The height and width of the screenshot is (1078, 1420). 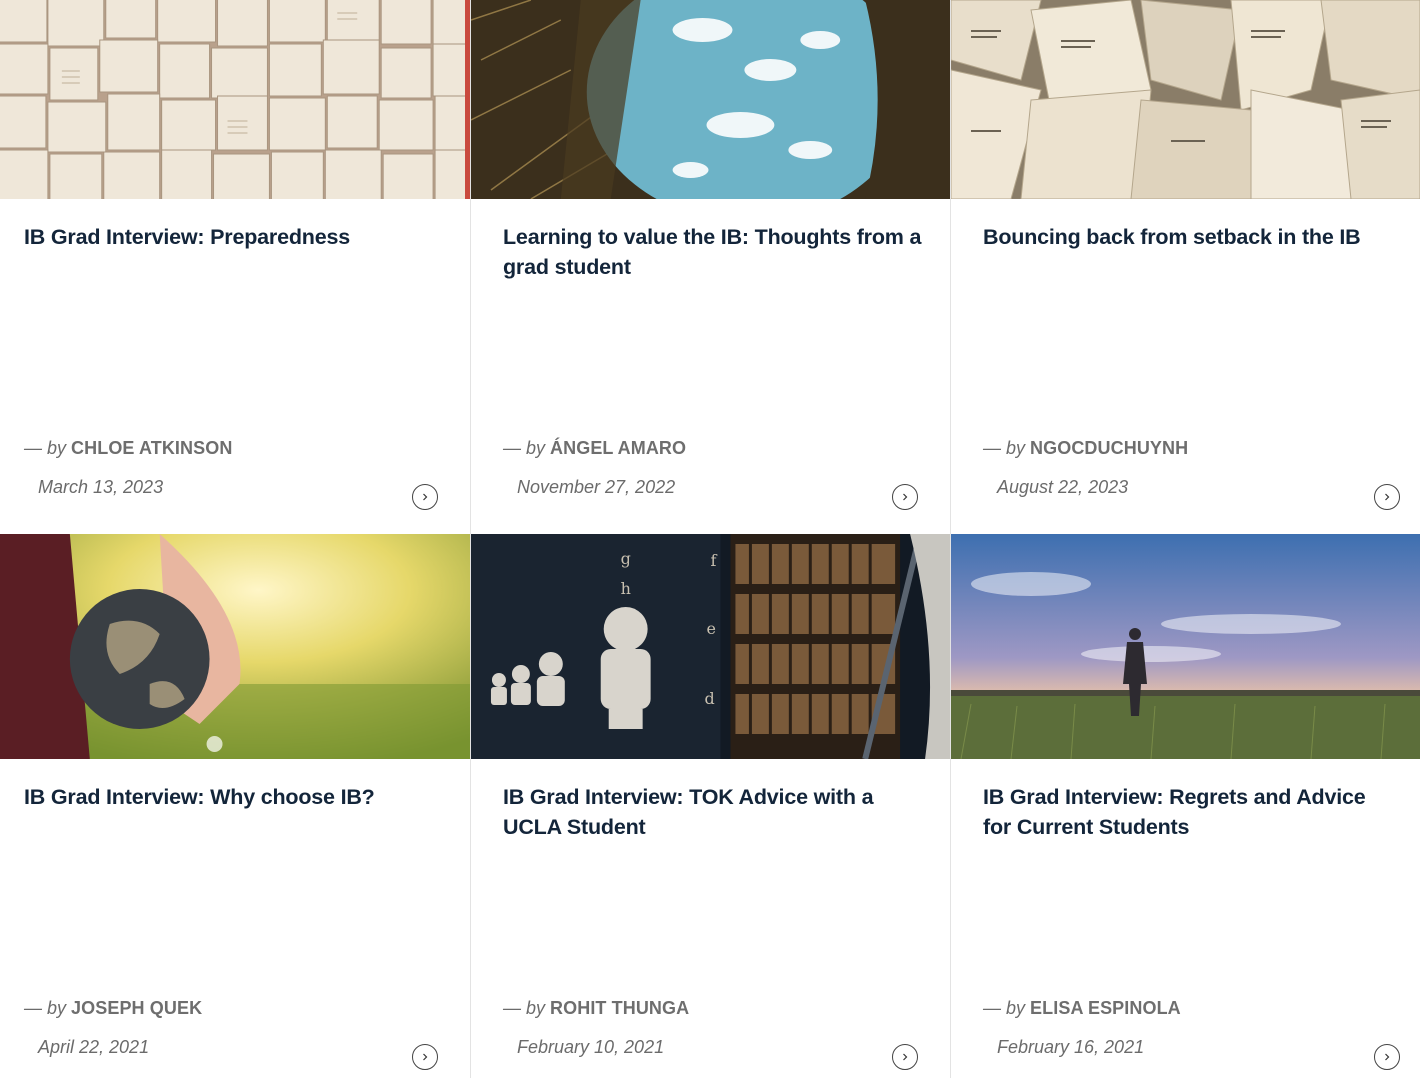 I want to click on article-byline: — by JOSEPH QUEK, so click(x=113, y=1008).